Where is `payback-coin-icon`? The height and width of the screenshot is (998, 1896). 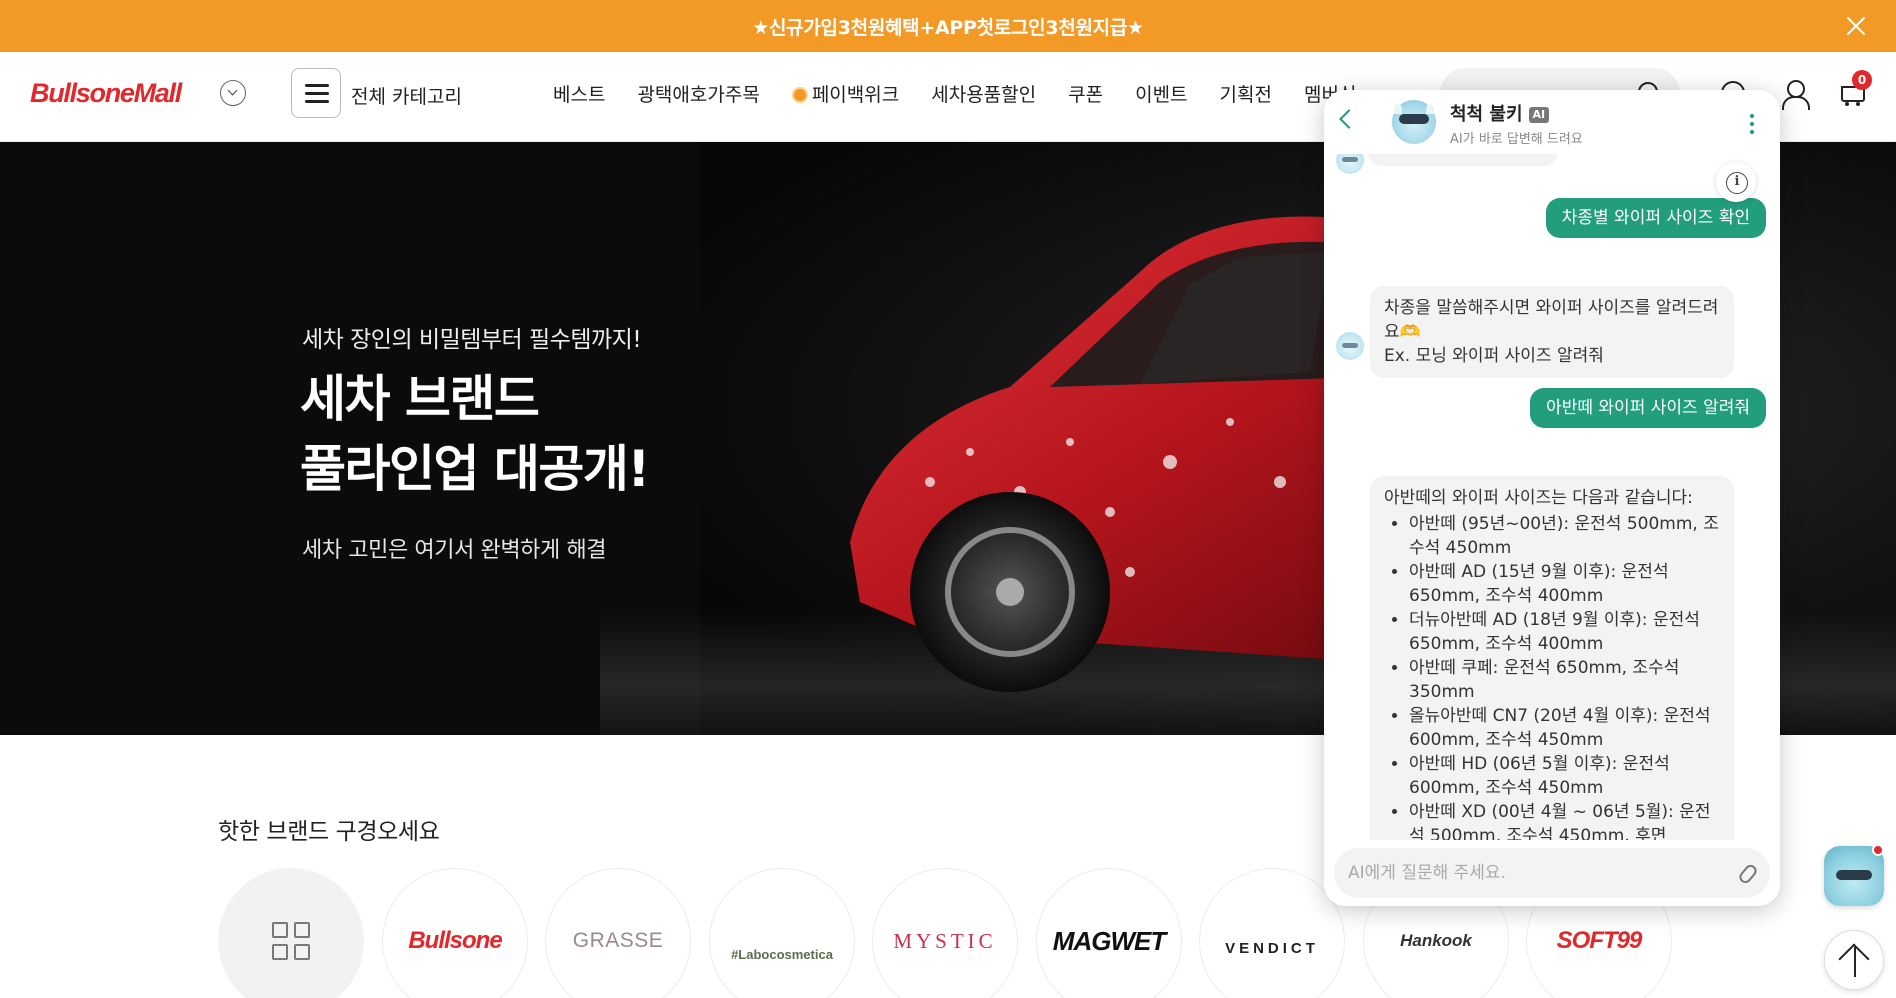 payback-coin-icon is located at coordinates (799, 95).